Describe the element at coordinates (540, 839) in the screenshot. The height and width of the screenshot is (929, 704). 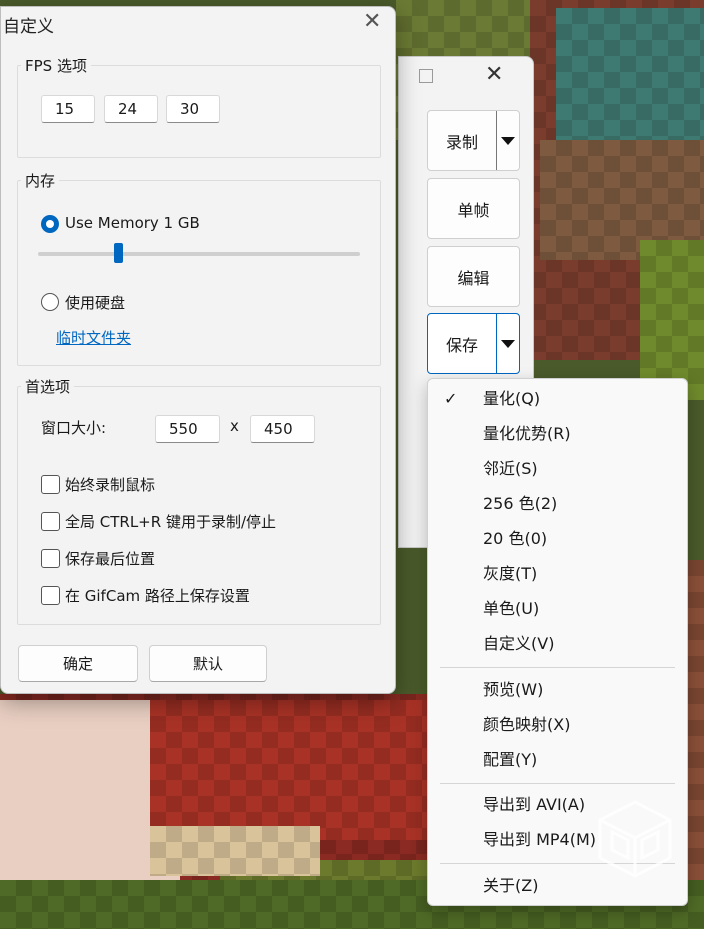
I see `menu-item-label: 导出到 MP4(M)` at that location.